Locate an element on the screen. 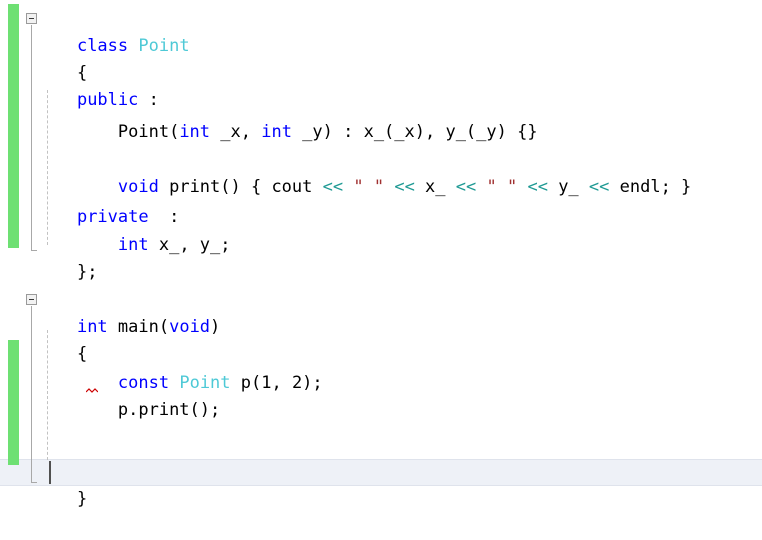  token-initializer-list: _y) : x_(_x), y_(_y) {} is located at coordinates (414, 132).